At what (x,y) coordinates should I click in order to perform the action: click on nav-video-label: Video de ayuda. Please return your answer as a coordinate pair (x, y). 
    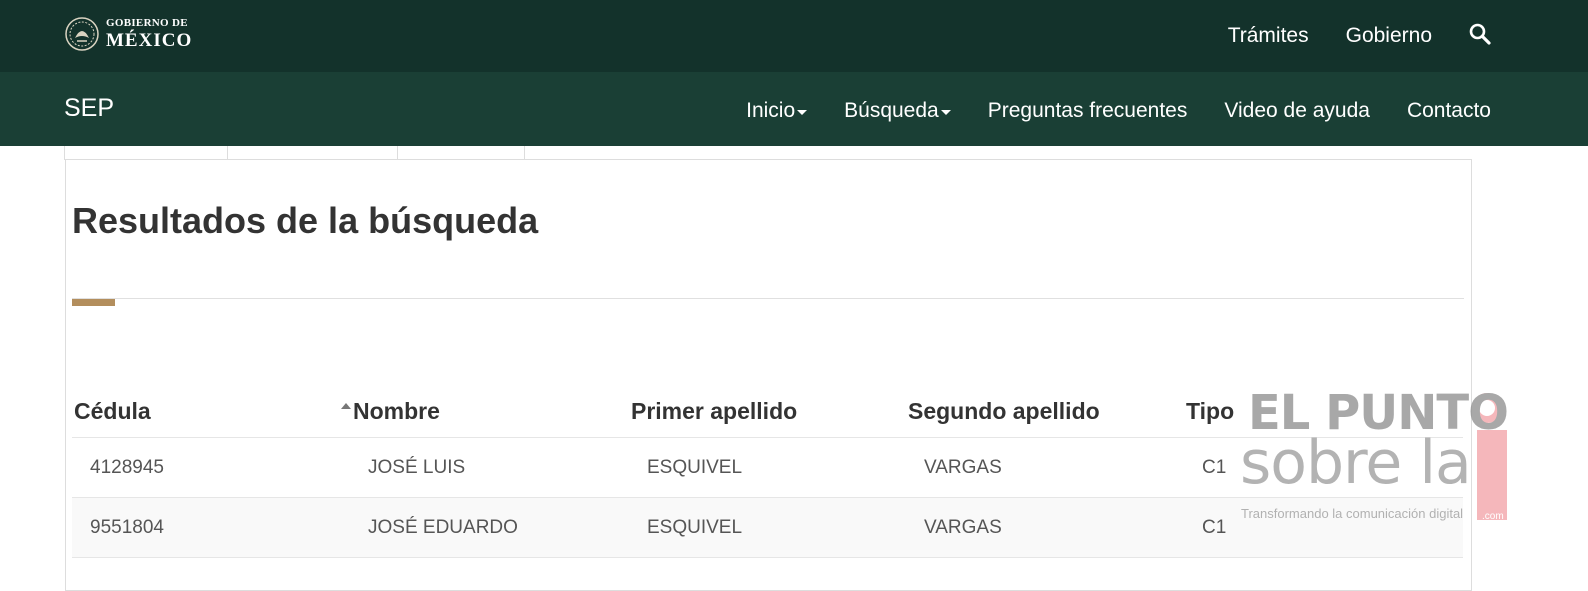
    Looking at the image, I should click on (1297, 110).